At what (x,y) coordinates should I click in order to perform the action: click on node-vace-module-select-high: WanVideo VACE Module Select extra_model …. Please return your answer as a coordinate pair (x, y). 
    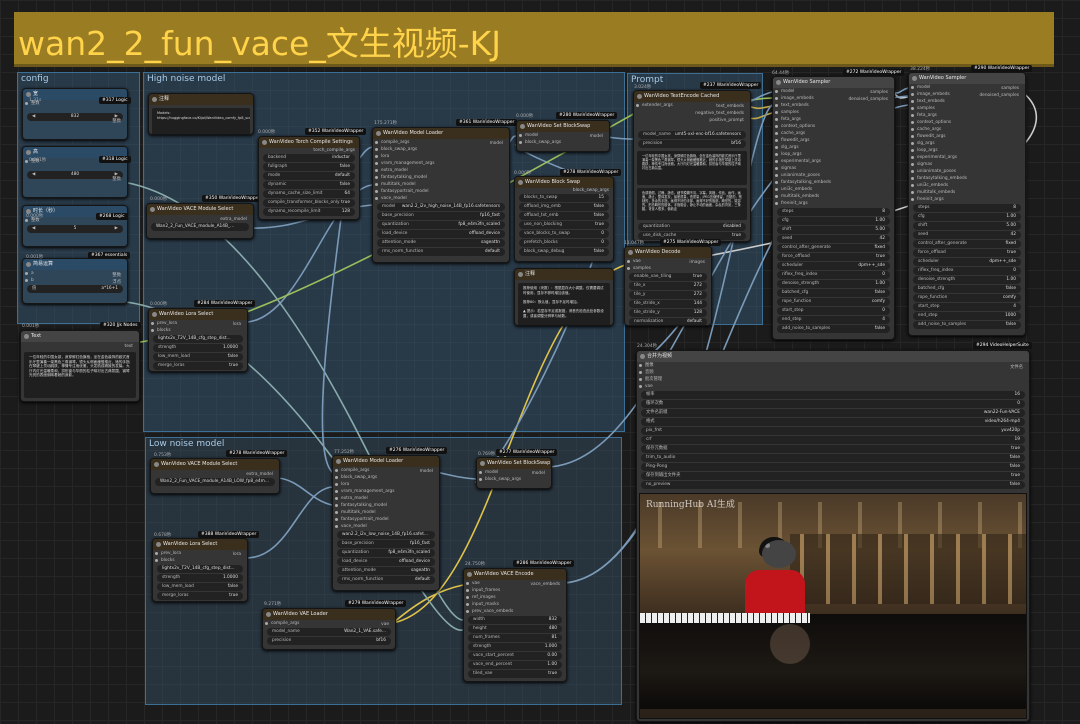
    Looking at the image, I should click on (200, 221).